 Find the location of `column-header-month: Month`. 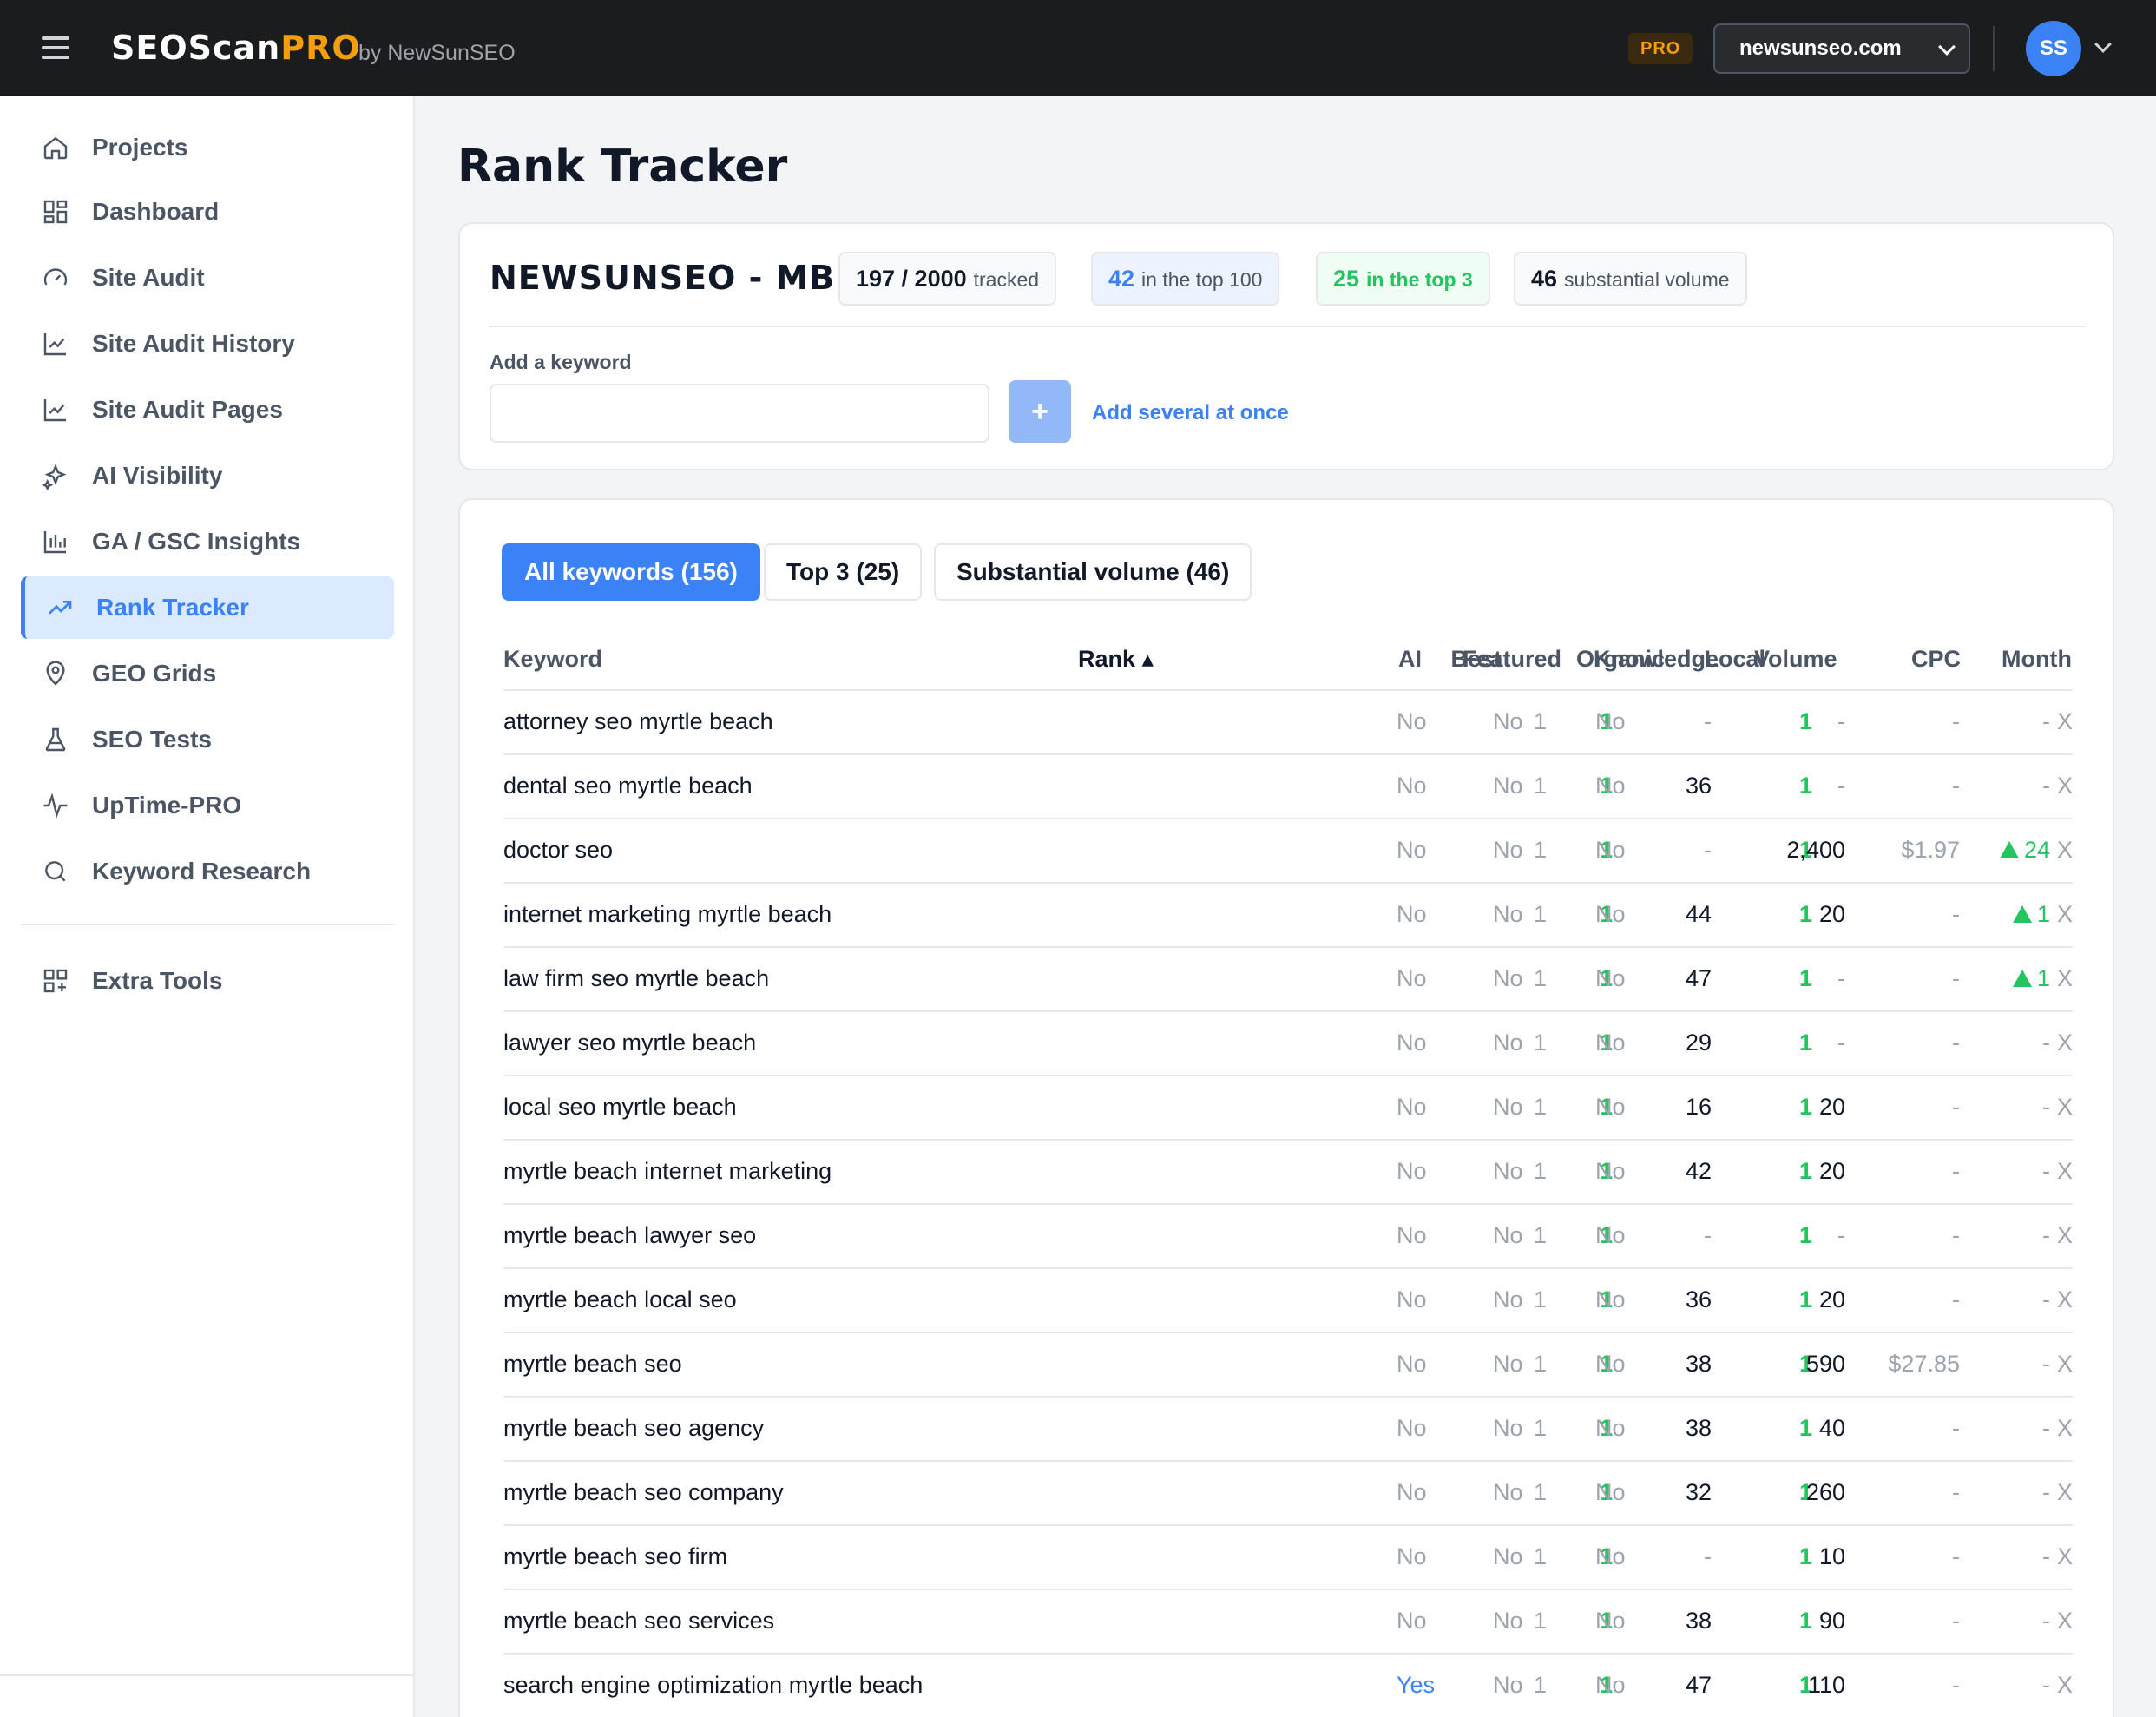

column-header-month: Month is located at coordinates (2037, 659).